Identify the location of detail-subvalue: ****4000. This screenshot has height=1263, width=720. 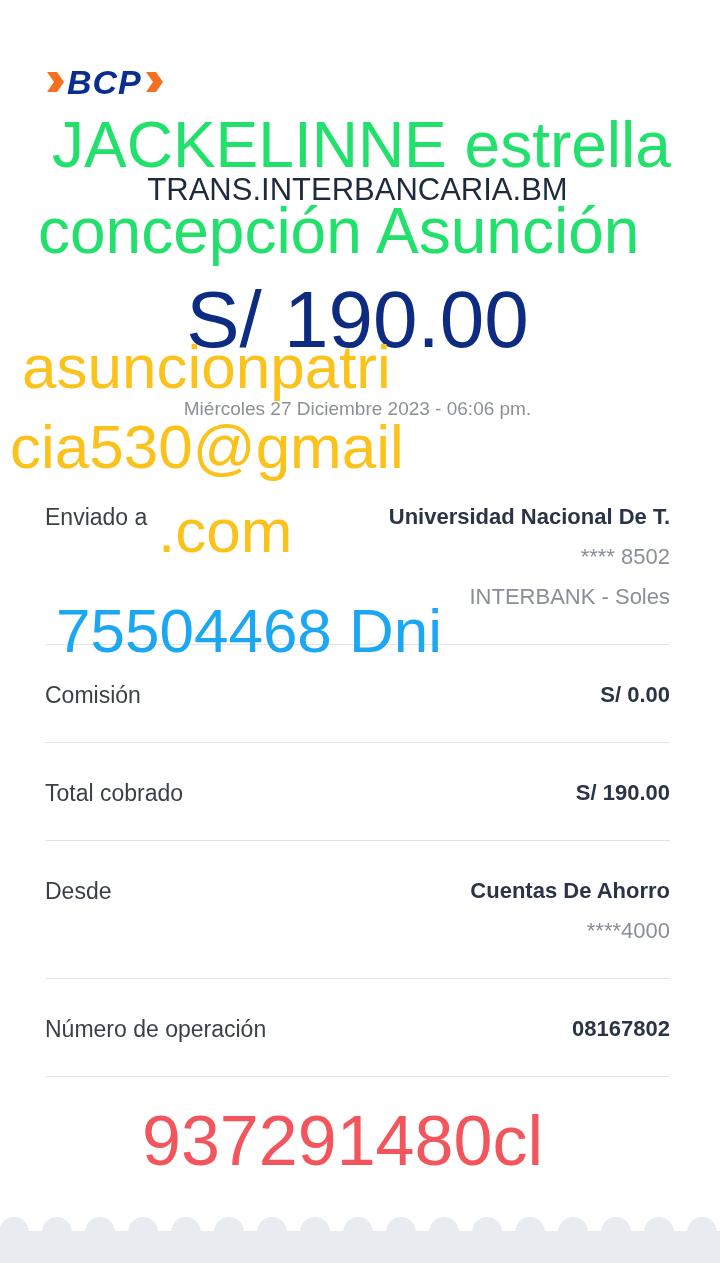
(628, 931).